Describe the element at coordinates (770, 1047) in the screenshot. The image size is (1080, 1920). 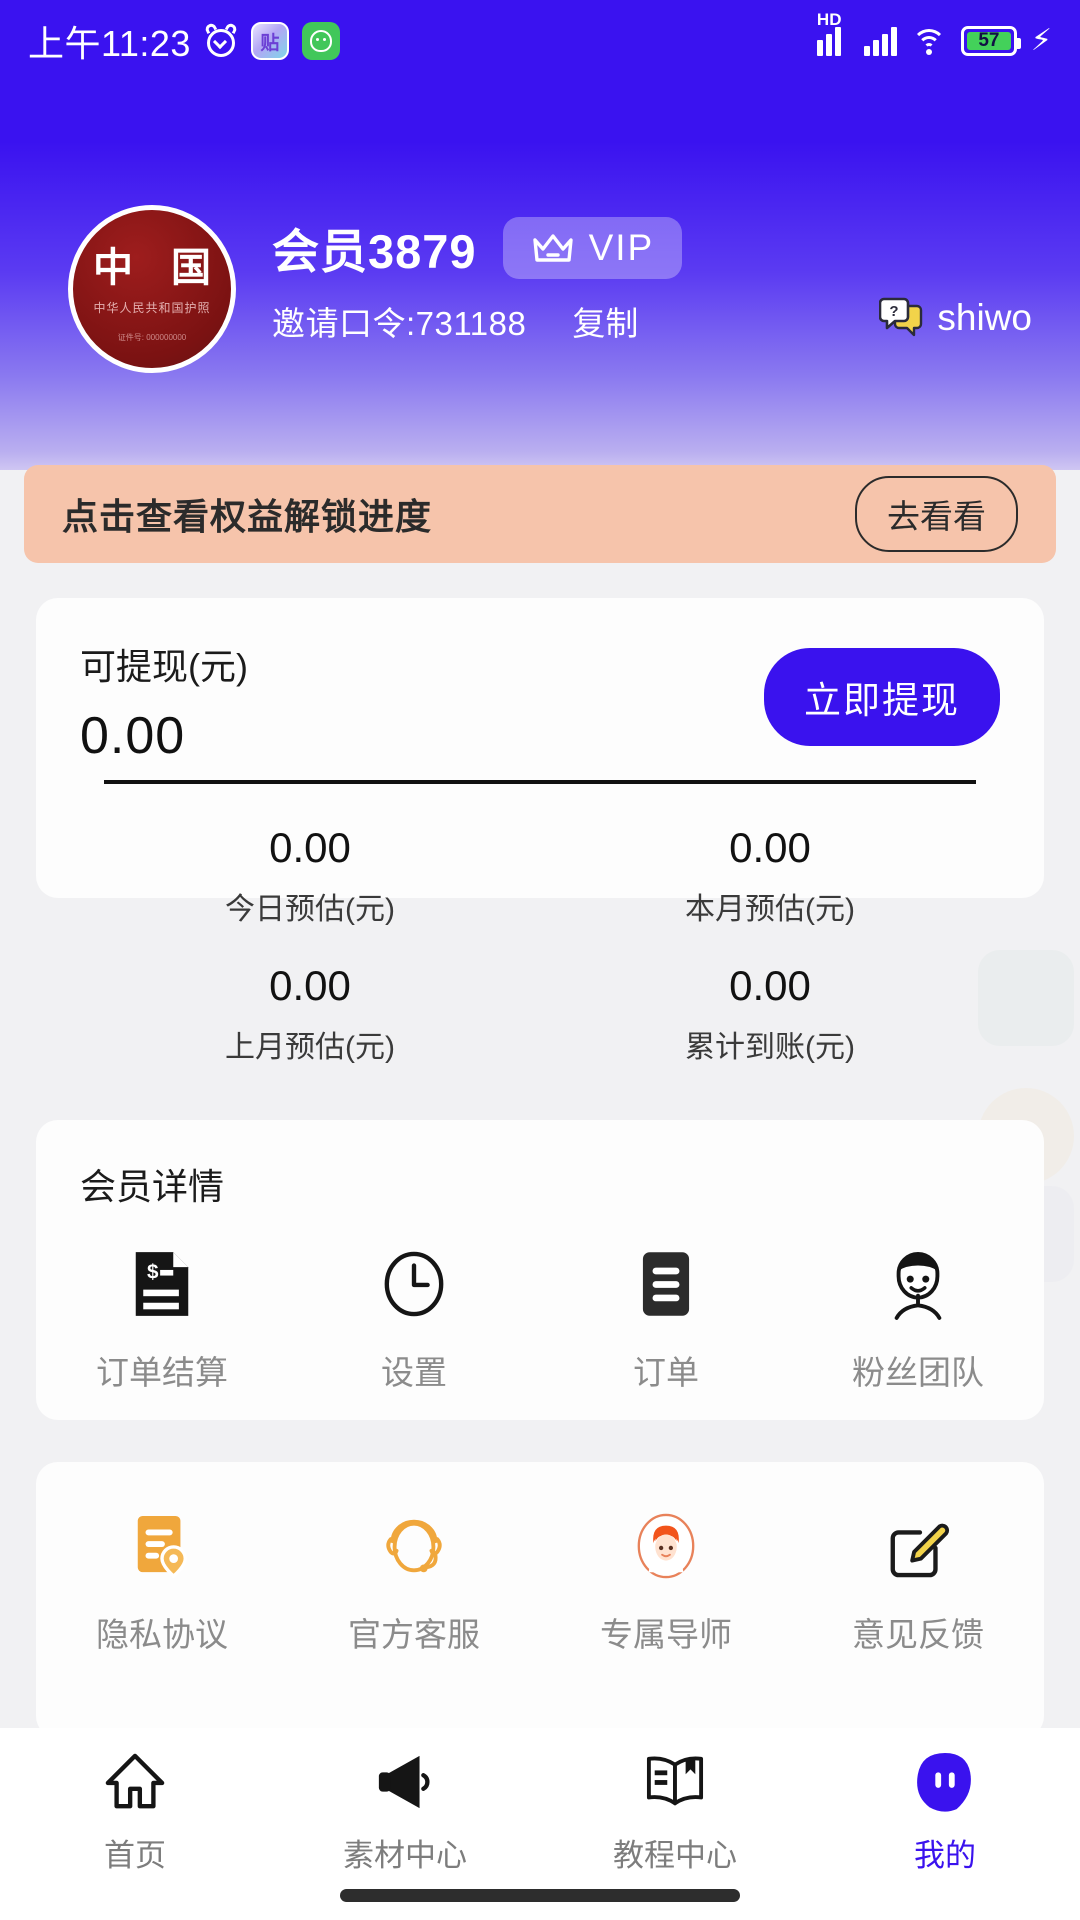
I see `stat-label: 累计到账(元)` at that location.